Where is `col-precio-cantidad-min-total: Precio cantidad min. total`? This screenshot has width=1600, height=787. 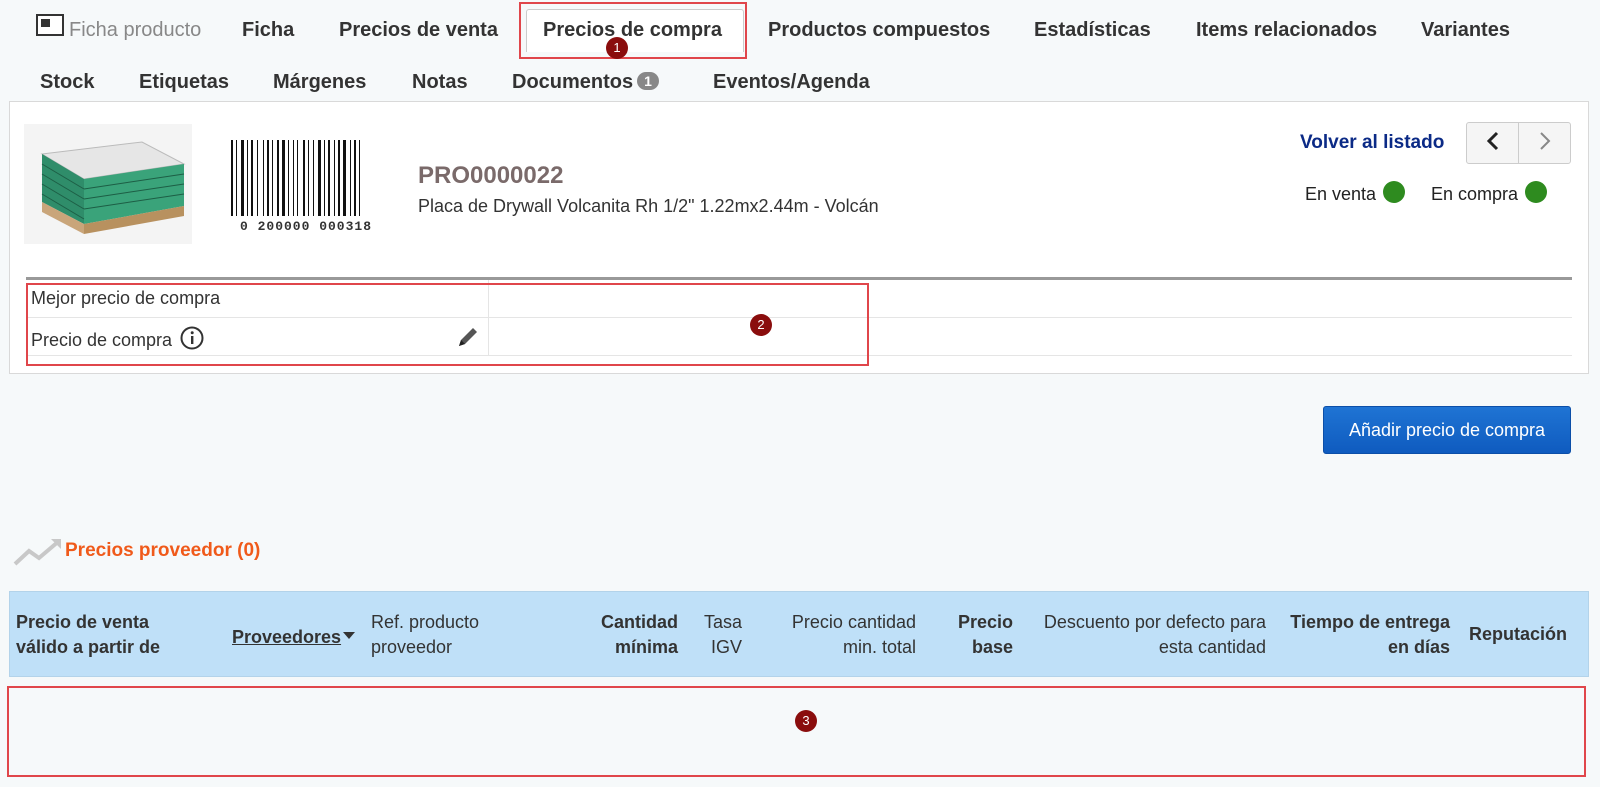 col-precio-cantidad-min-total: Precio cantidad min. total is located at coordinates (854, 635).